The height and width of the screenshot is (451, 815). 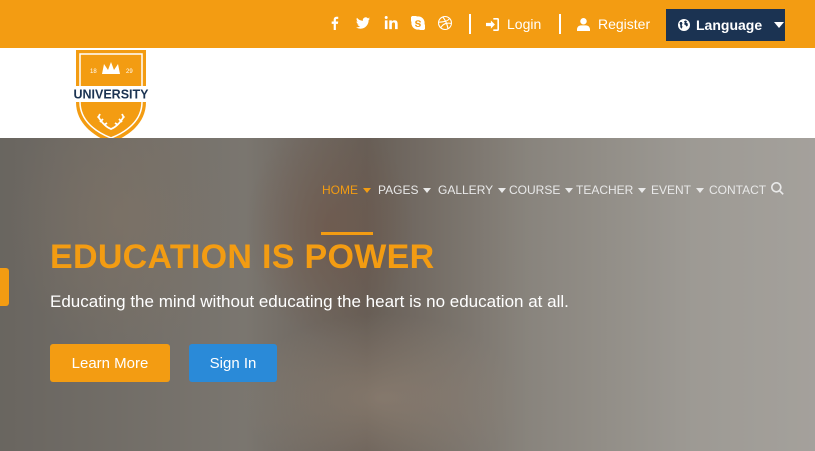 I want to click on nav-label: CONTACT, so click(x=738, y=190).